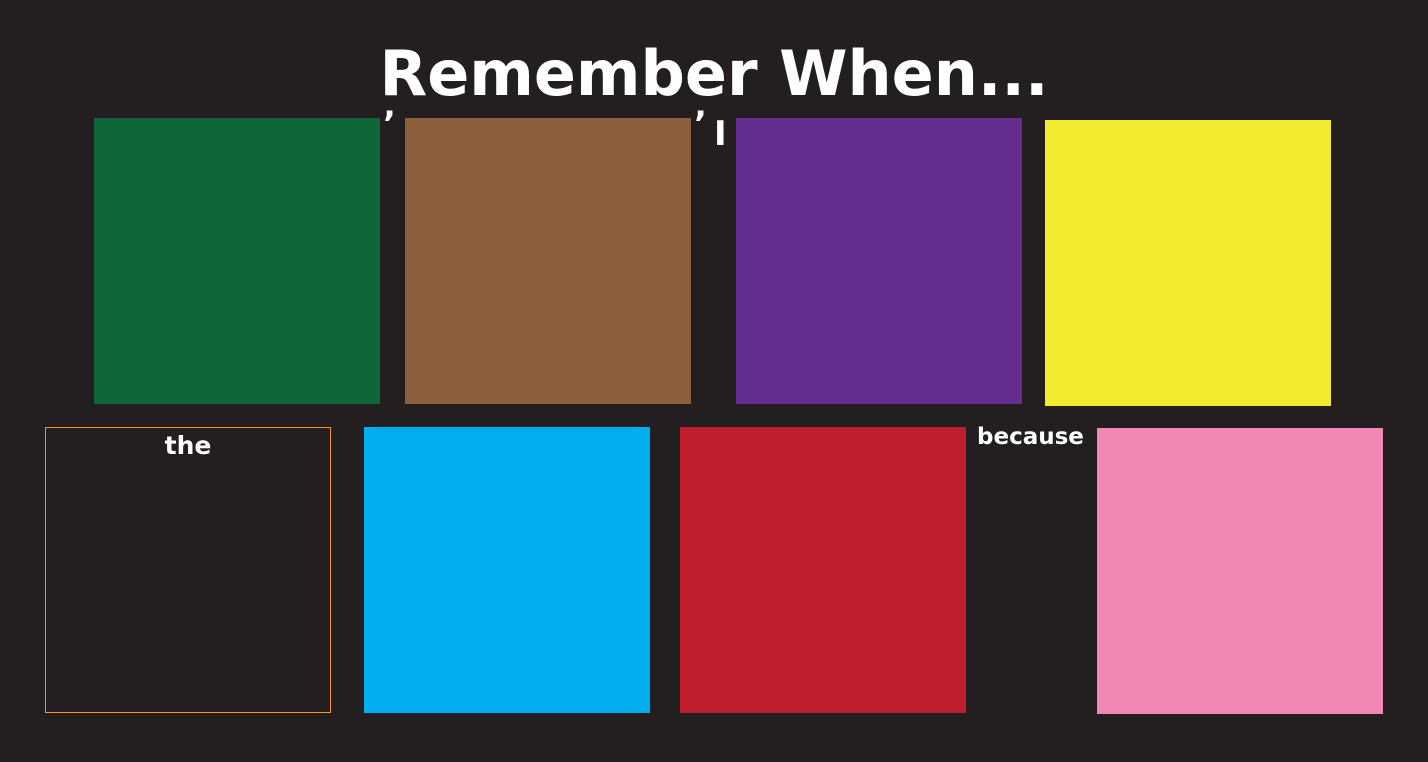  What do you see at coordinates (188, 445) in the screenshot?
I see `article-text: the` at bounding box center [188, 445].